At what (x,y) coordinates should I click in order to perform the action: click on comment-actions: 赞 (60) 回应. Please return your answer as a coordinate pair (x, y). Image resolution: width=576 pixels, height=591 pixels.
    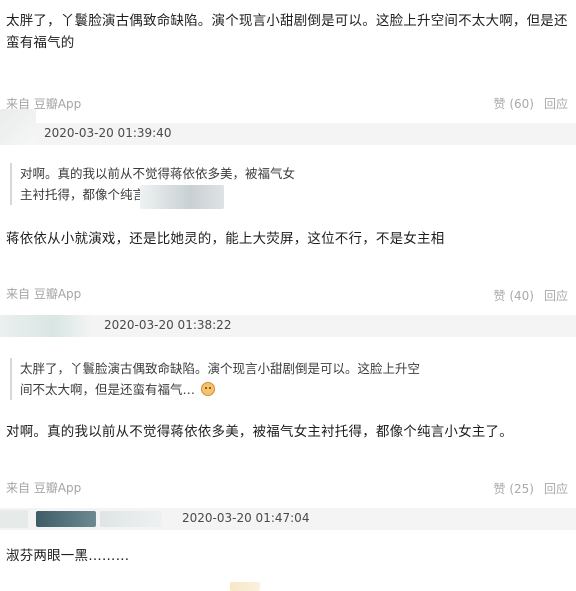
    Looking at the image, I should click on (531, 105).